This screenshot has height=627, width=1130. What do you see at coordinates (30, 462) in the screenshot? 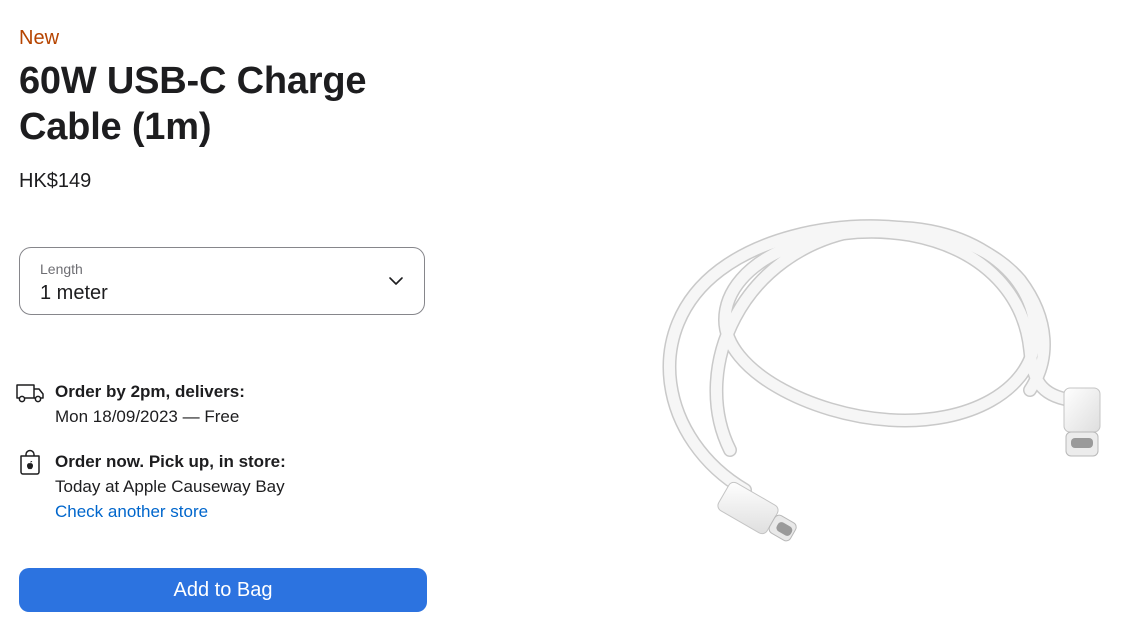
I see `shopping-bag-icon` at bounding box center [30, 462].